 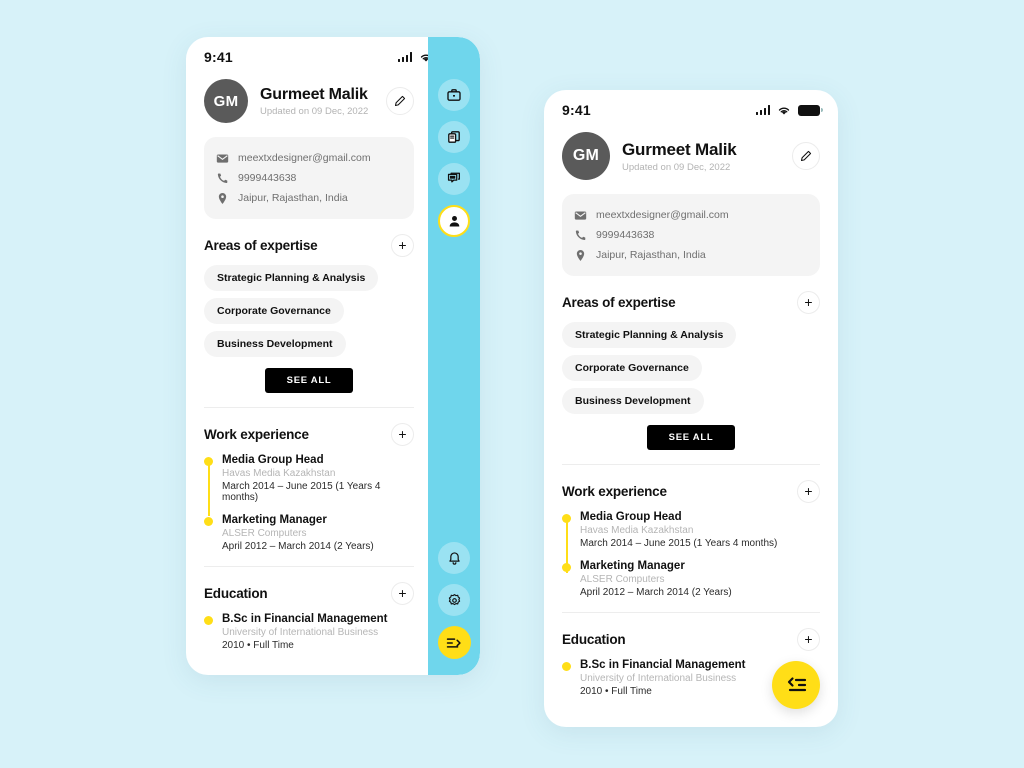 I want to click on work-company: Havas Media Kazakhstan, so click(x=637, y=530).